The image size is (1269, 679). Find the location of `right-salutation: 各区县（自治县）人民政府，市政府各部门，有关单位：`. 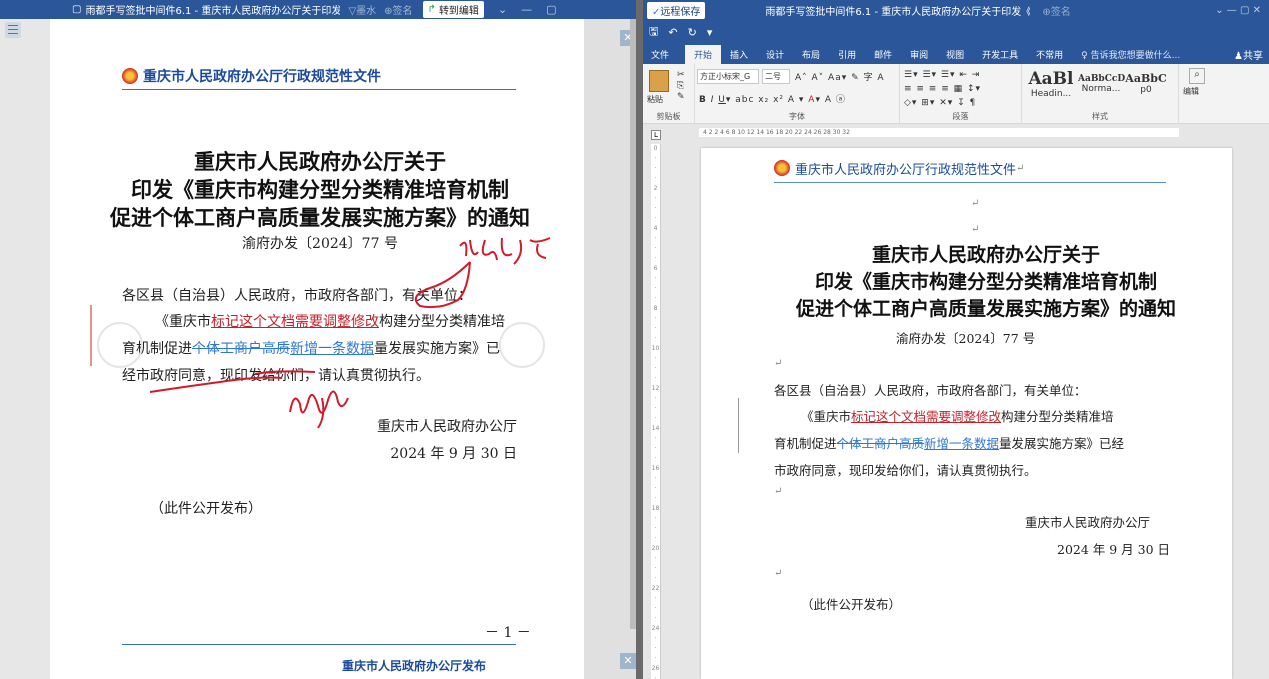

right-salutation: 各区县（自治县）人民政府，市政府各部门，有关单位： is located at coordinates (930, 390).